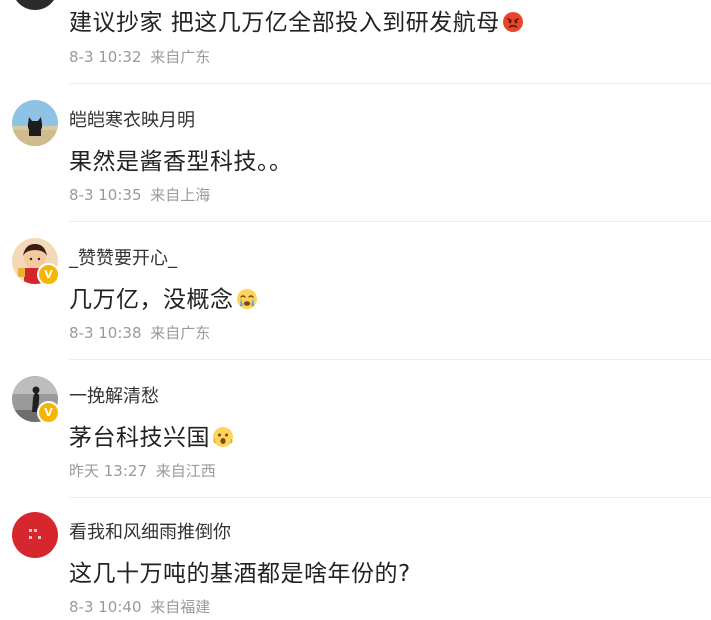 The image size is (711, 620). Describe the element at coordinates (105, 607) in the screenshot. I see `comment-date: 8-3 10:40` at that location.